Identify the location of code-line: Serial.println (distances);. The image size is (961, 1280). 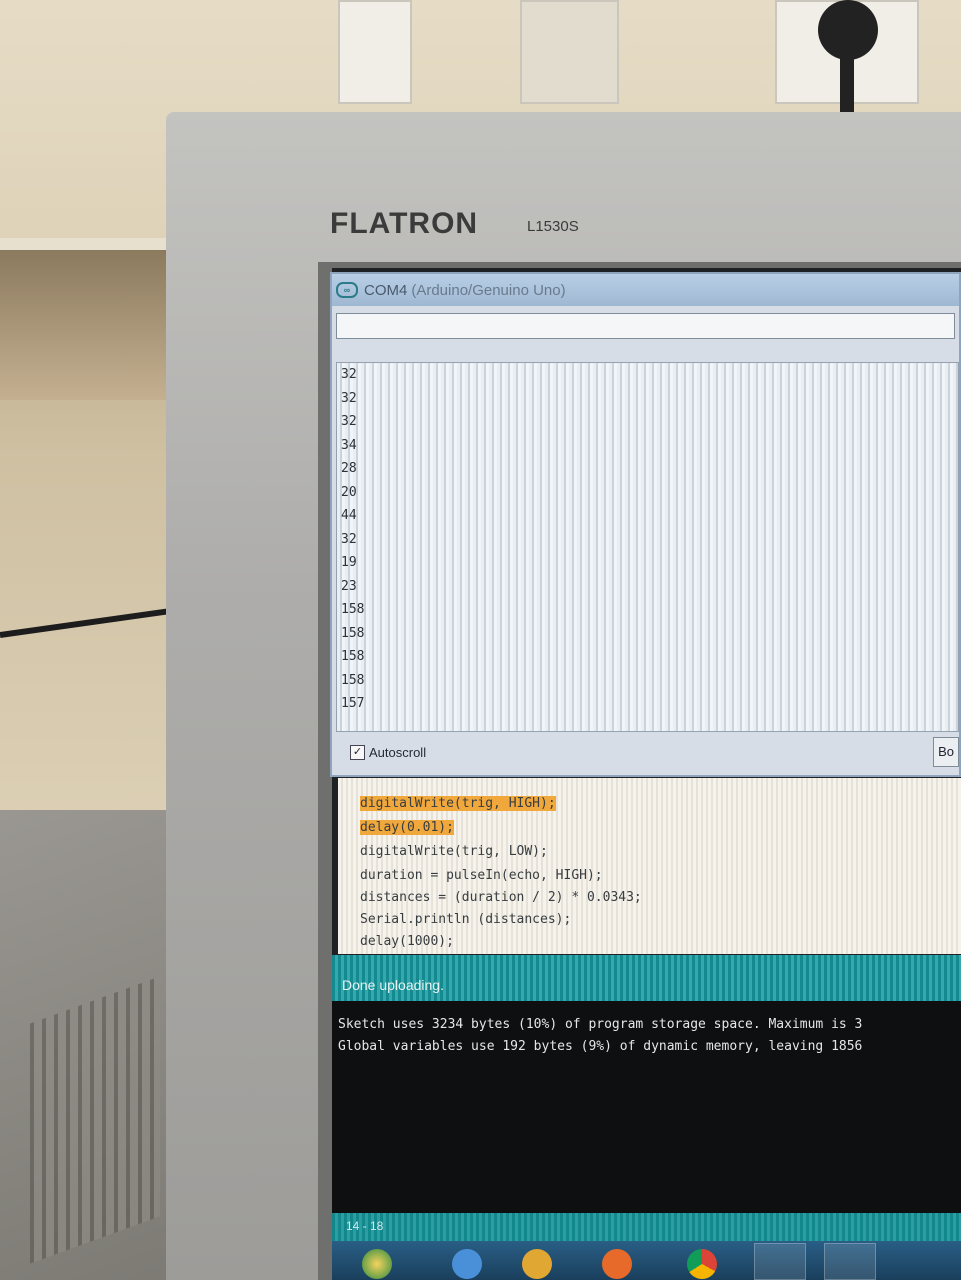
(466, 919).